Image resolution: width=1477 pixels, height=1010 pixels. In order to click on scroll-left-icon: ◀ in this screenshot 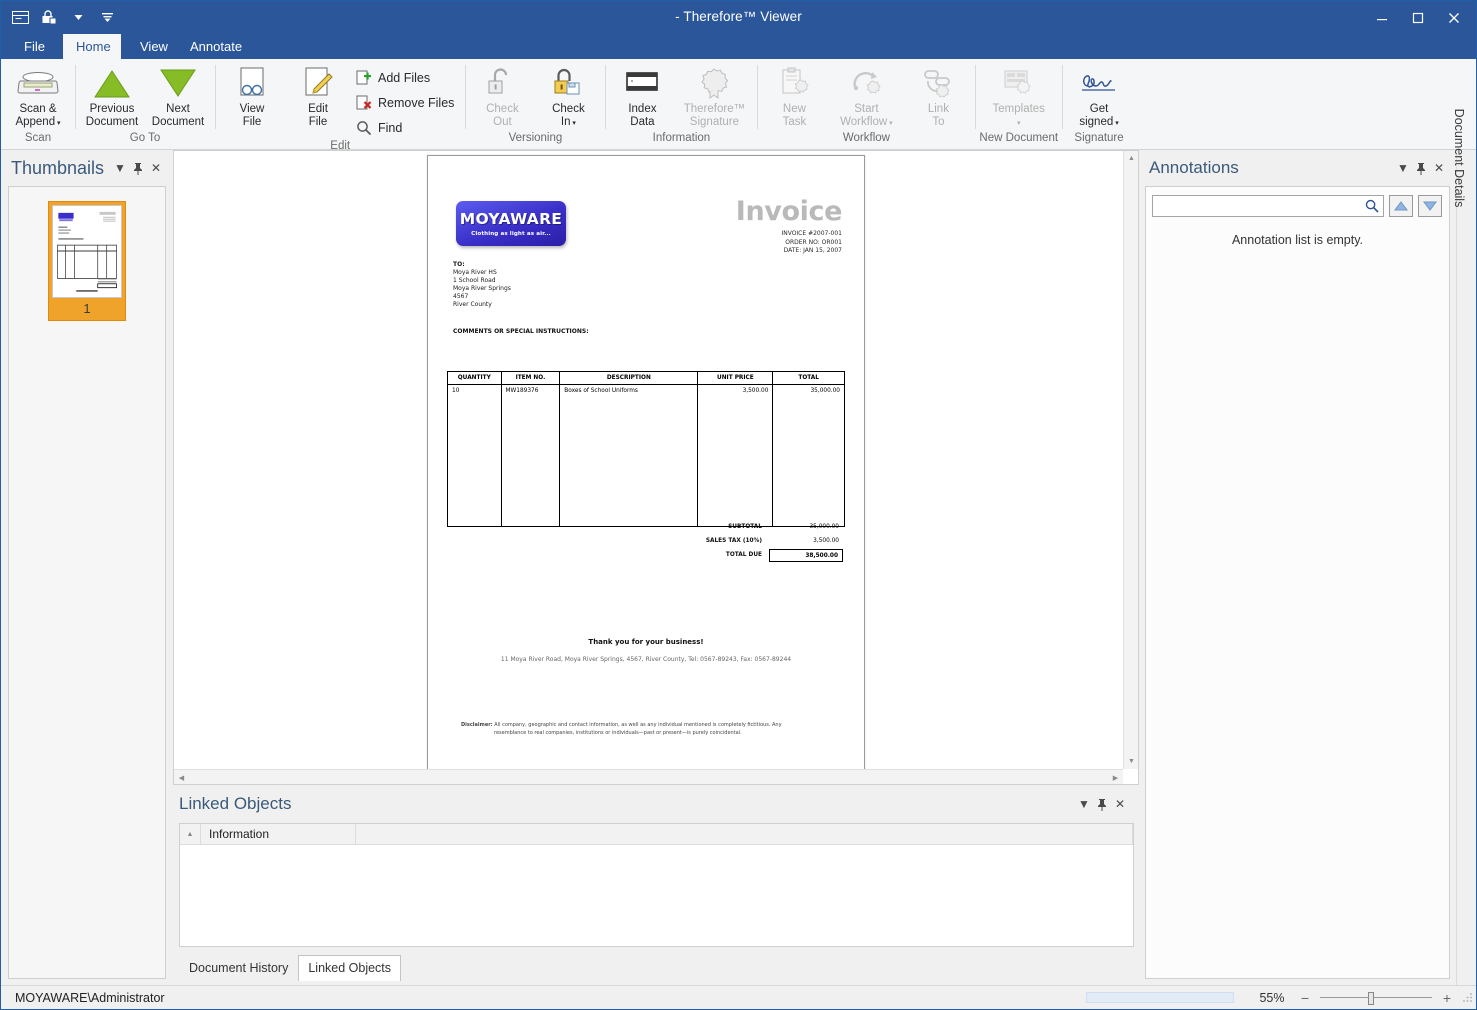, I will do `click(181, 777)`.